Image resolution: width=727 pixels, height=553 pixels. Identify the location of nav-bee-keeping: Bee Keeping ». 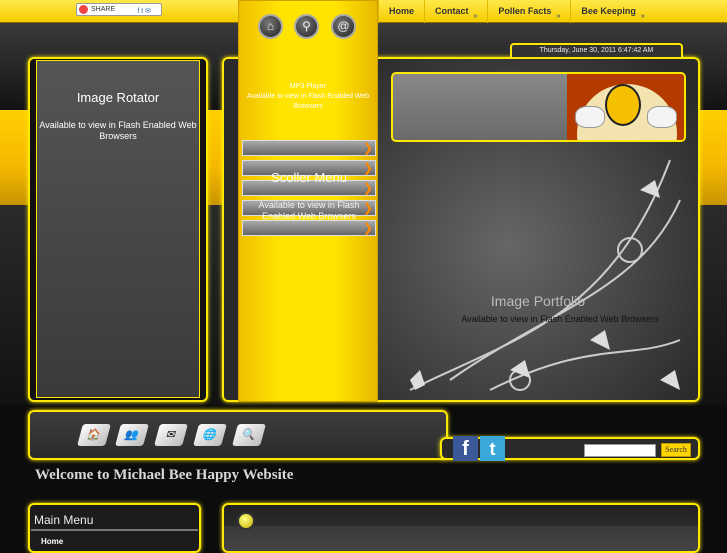
(612, 11).